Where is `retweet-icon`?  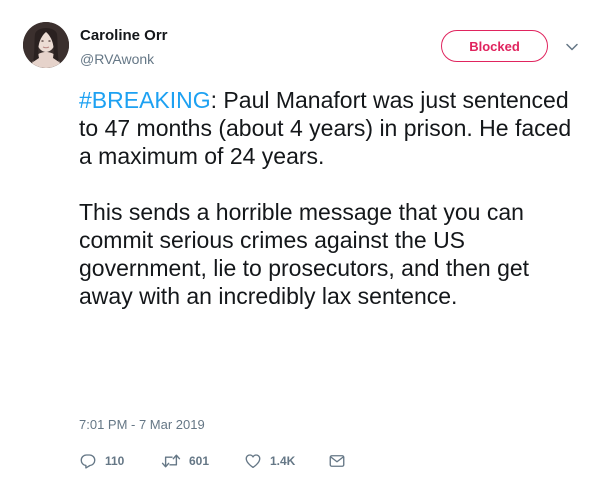
retweet-icon is located at coordinates (171, 461).